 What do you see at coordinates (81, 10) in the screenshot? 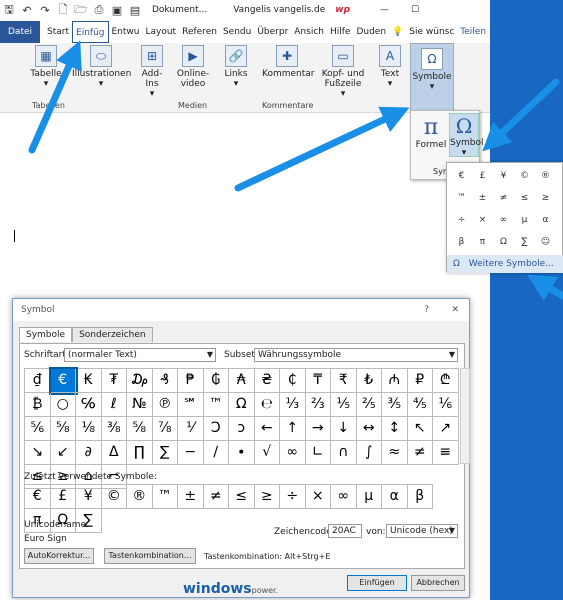
I see `open-icon: 🗁` at bounding box center [81, 10].